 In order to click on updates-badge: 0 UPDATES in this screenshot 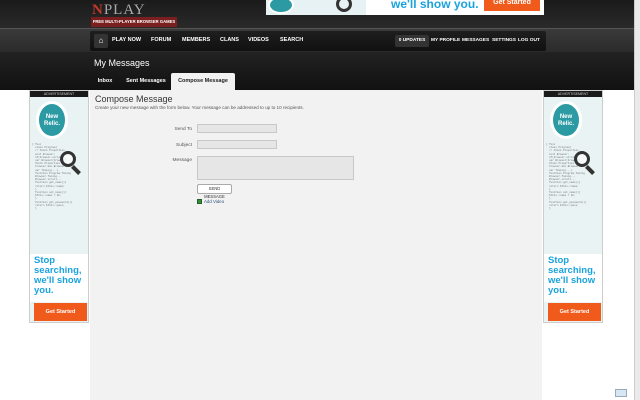, I will do `click(412, 41)`.